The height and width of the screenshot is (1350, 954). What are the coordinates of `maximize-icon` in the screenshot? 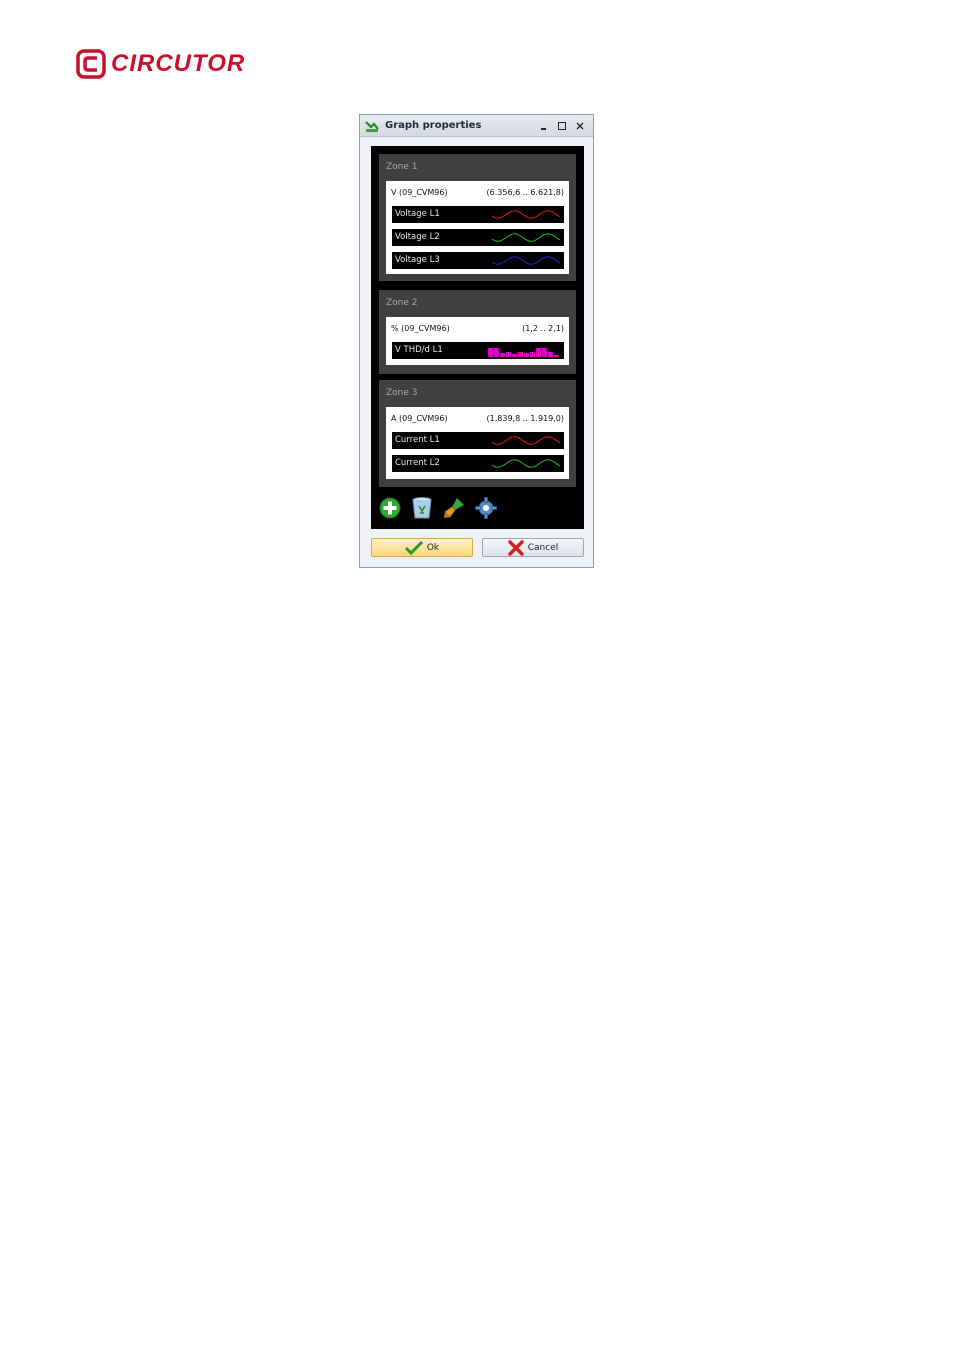 It's located at (562, 125).